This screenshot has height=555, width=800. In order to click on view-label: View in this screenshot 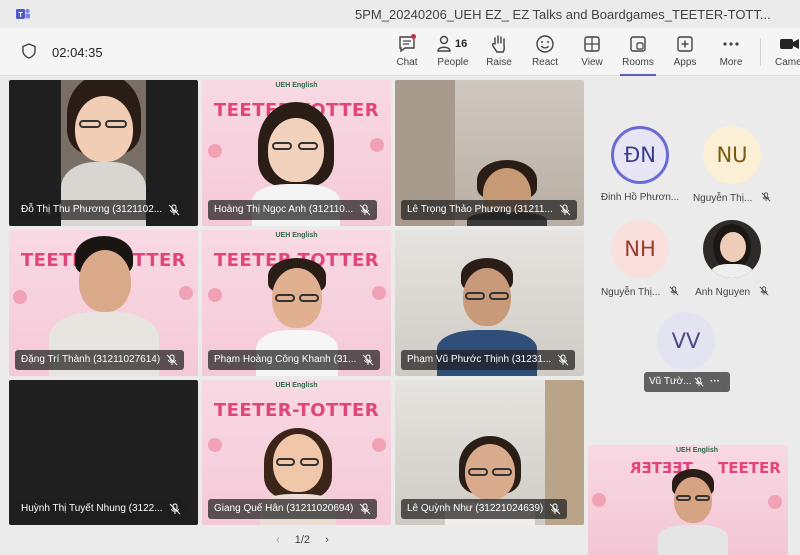, I will do `click(592, 62)`.